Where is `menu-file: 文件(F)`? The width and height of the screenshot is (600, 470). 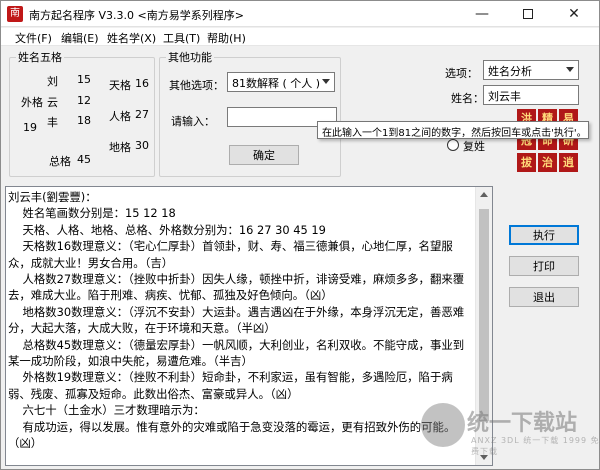 menu-file: 文件(F) is located at coordinates (33, 38).